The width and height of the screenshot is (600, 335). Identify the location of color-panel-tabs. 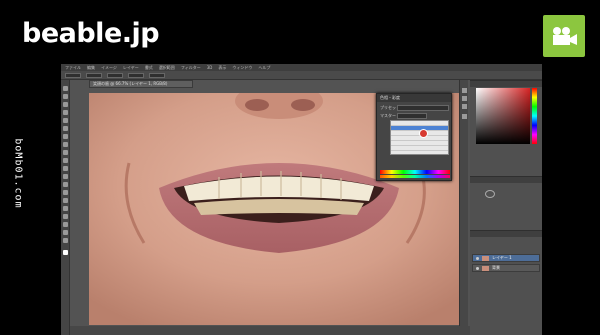
(506, 83).